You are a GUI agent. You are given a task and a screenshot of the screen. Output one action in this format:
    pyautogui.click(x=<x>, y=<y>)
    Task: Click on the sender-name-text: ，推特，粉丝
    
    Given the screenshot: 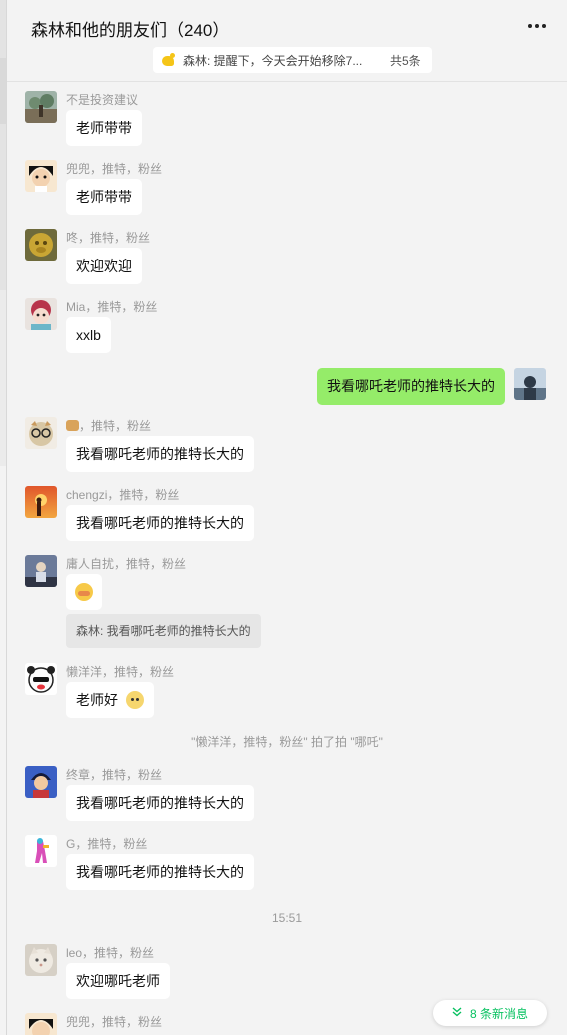 What is the action you would take?
    pyautogui.click(x=115, y=426)
    